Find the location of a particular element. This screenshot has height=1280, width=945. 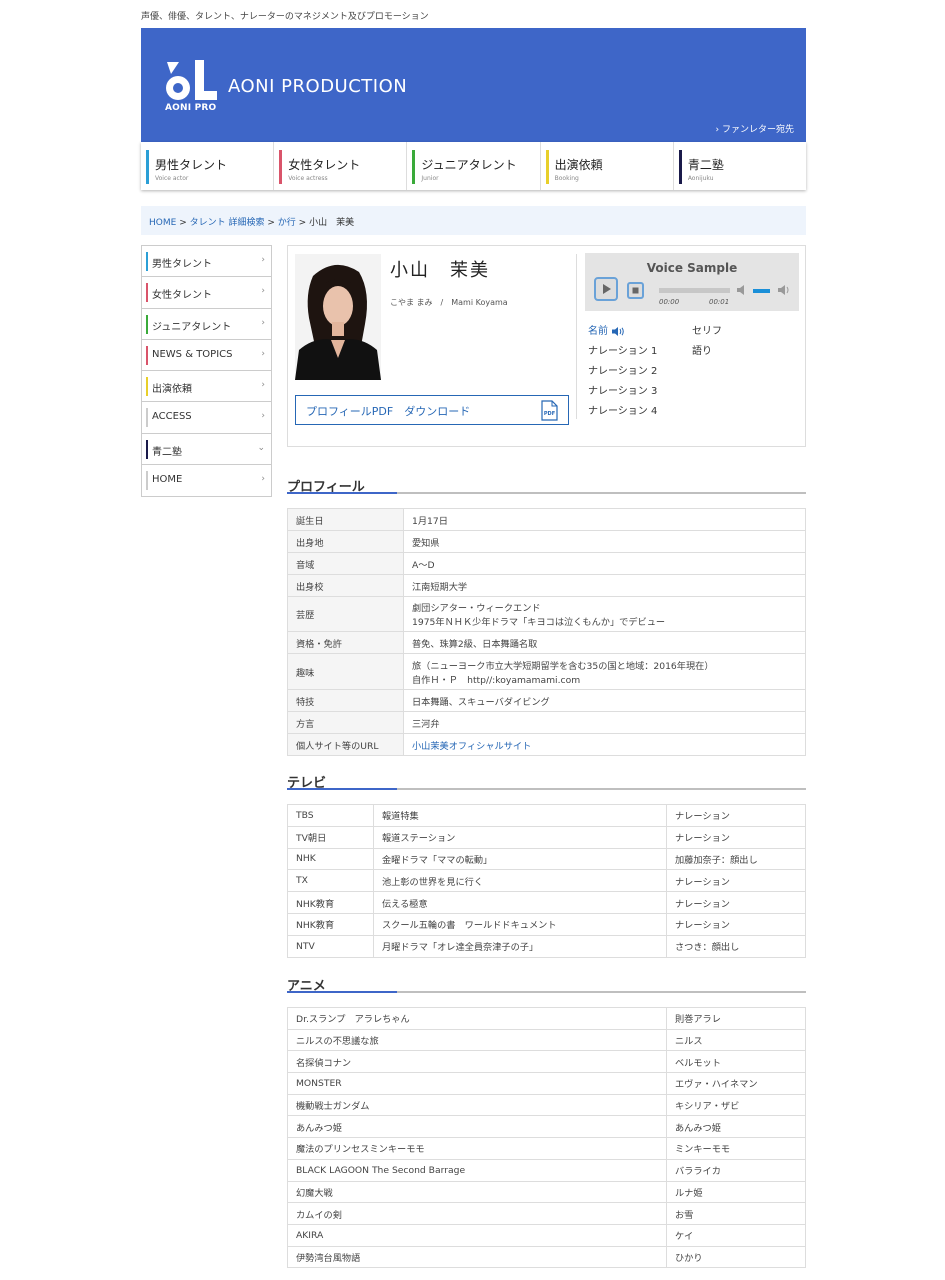

sample-narration-2: ナレーション 2 is located at coordinates (622, 372).